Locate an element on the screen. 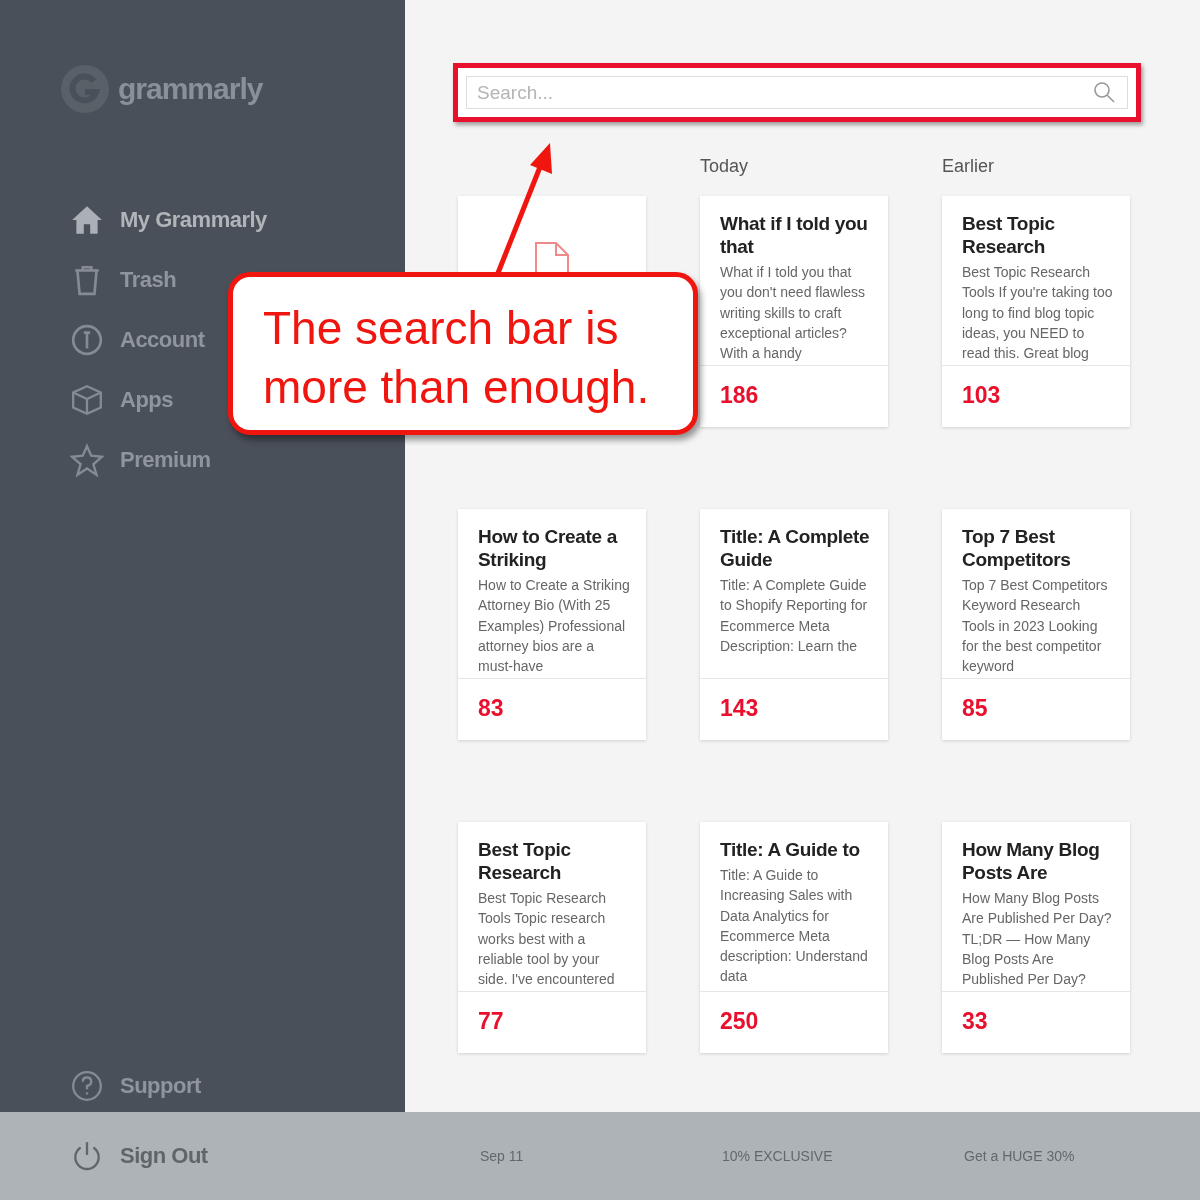 Image resolution: width=1200 pixels, height=1200 pixels. document-title: Title: A Guide to is located at coordinates (790, 849).